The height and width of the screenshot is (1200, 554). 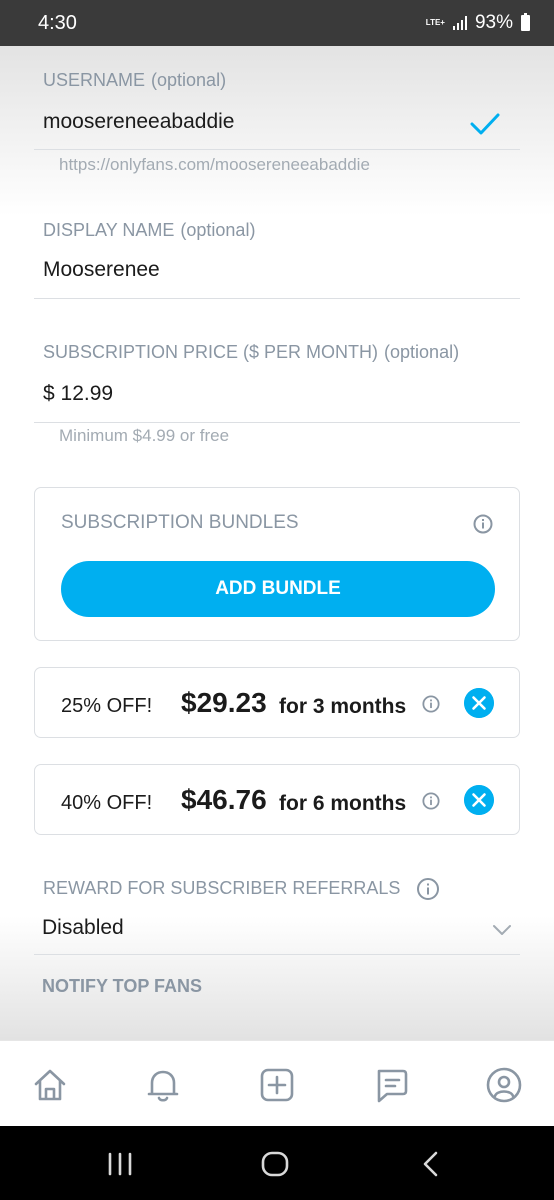 I want to click on username-input: moosereneeabaddie, so click(x=138, y=122).